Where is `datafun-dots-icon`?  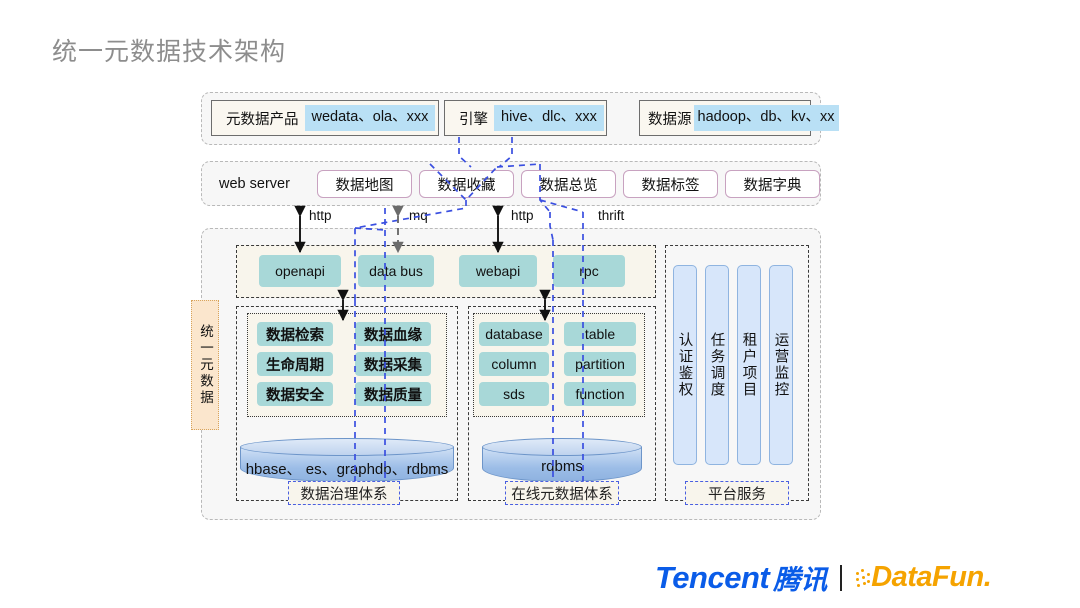 datafun-dots-icon is located at coordinates (863, 578).